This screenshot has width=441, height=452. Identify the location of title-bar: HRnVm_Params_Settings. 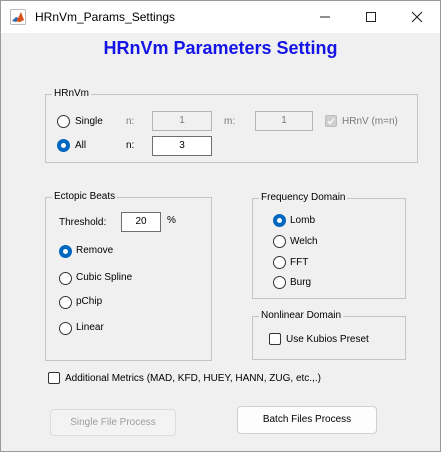
(220, 17).